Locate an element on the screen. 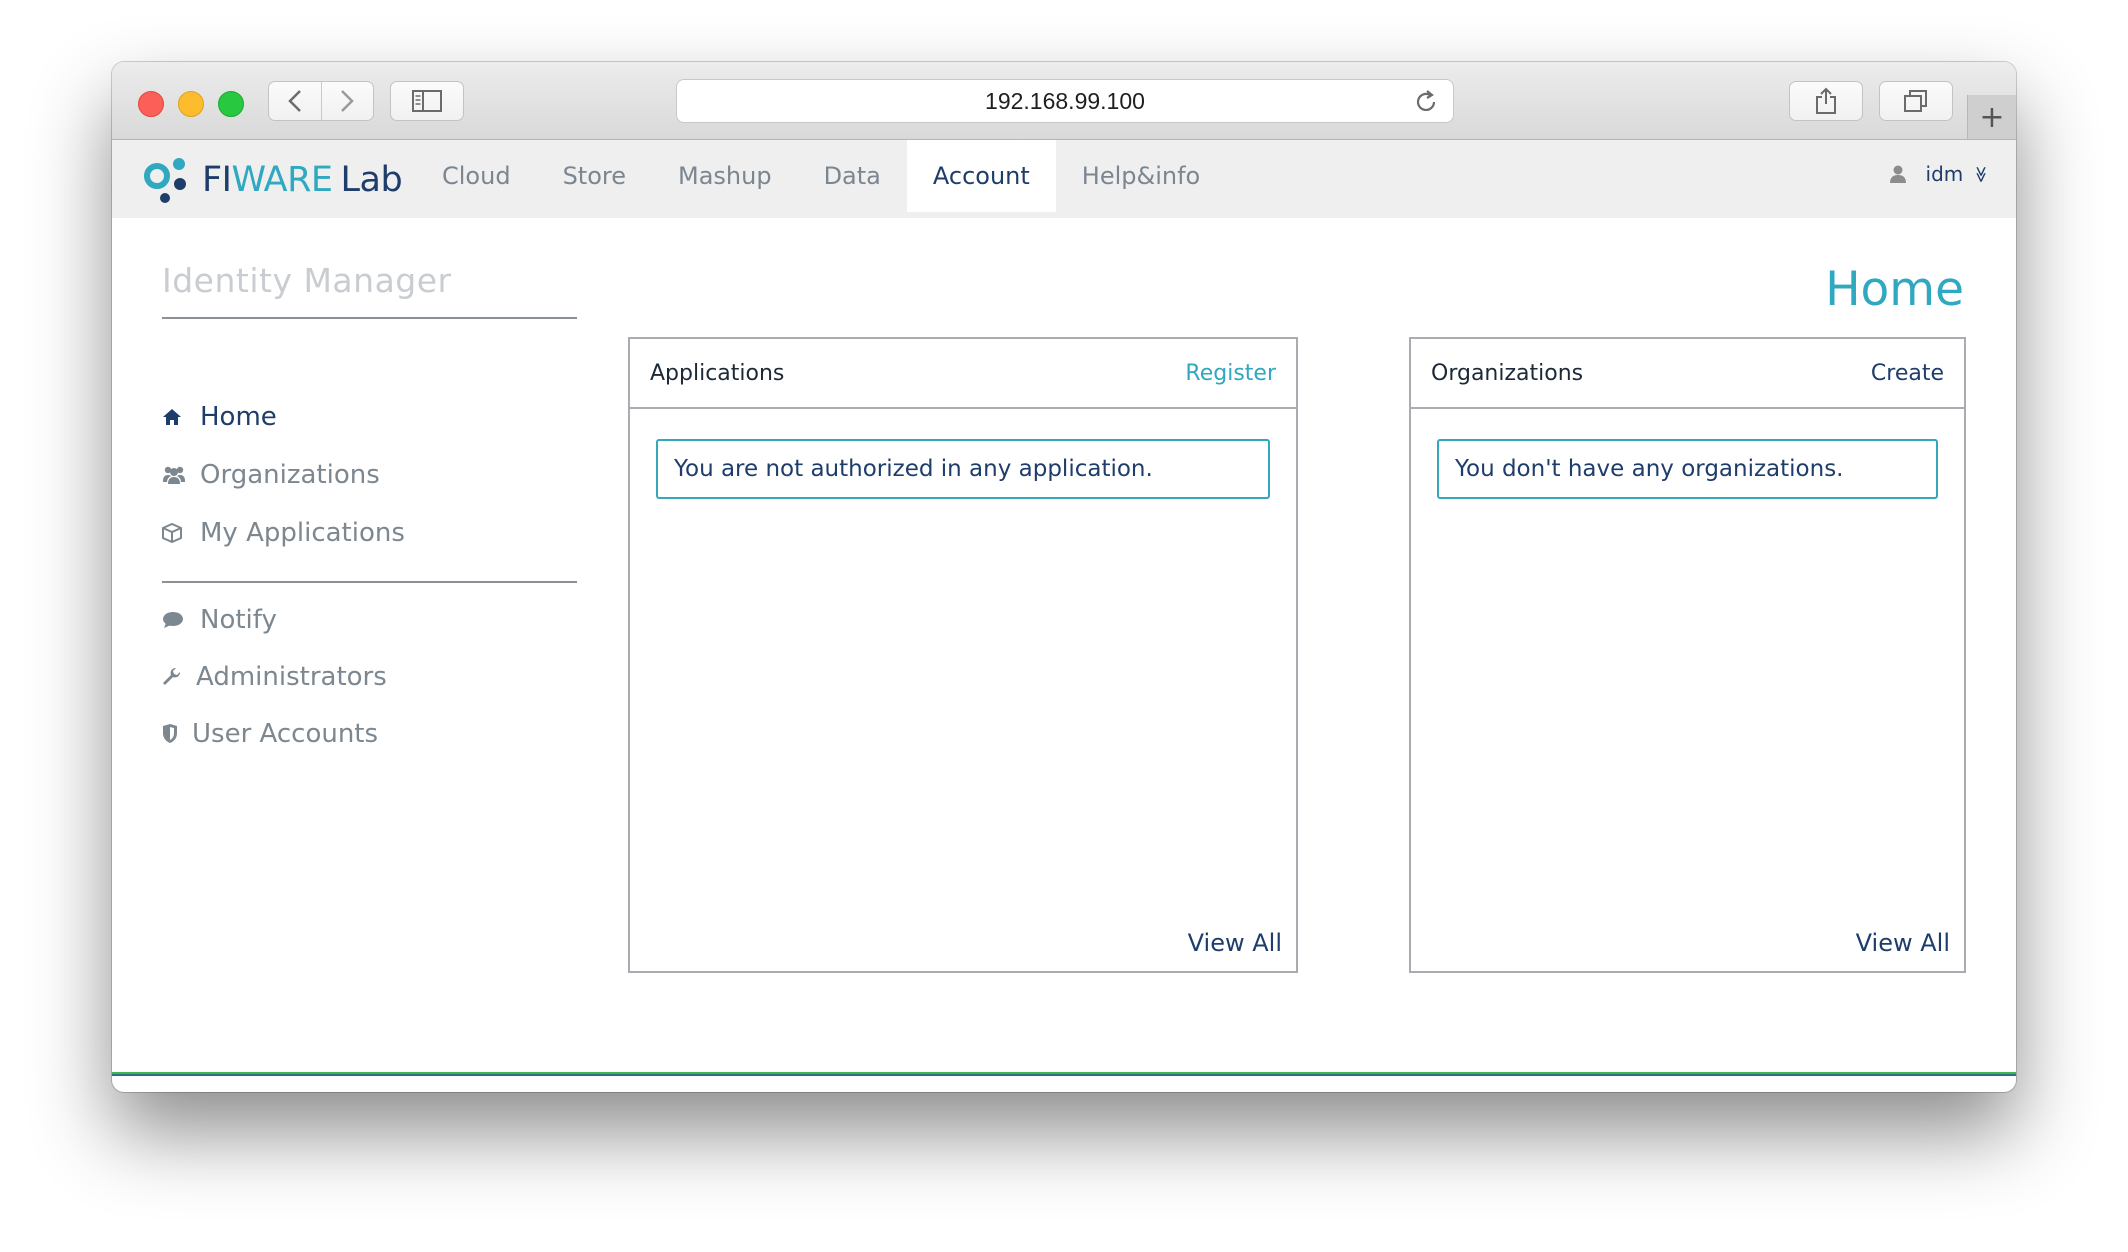 The width and height of the screenshot is (2128, 1252). chevron-right-icon is located at coordinates (348, 101).